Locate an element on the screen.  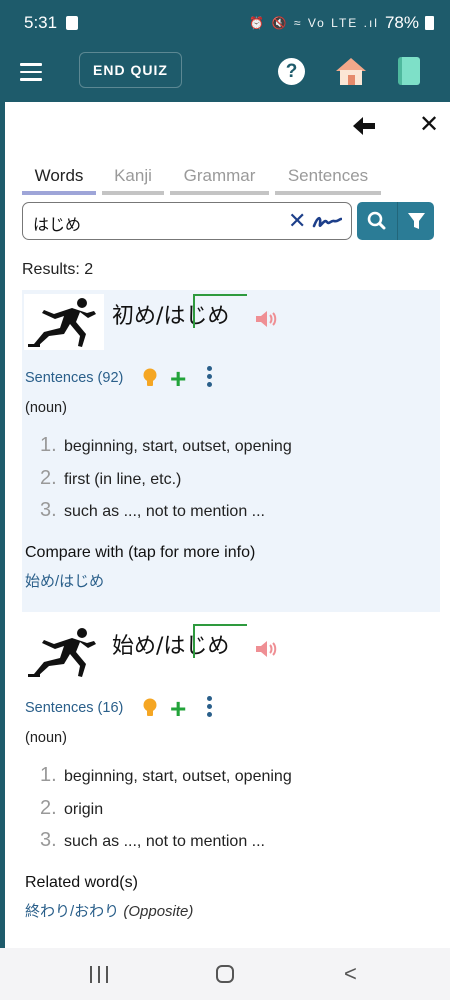
status-right: ⏰ 🔇 ≈ Vo LTE .ıl 78% is located at coordinates (341, 23).